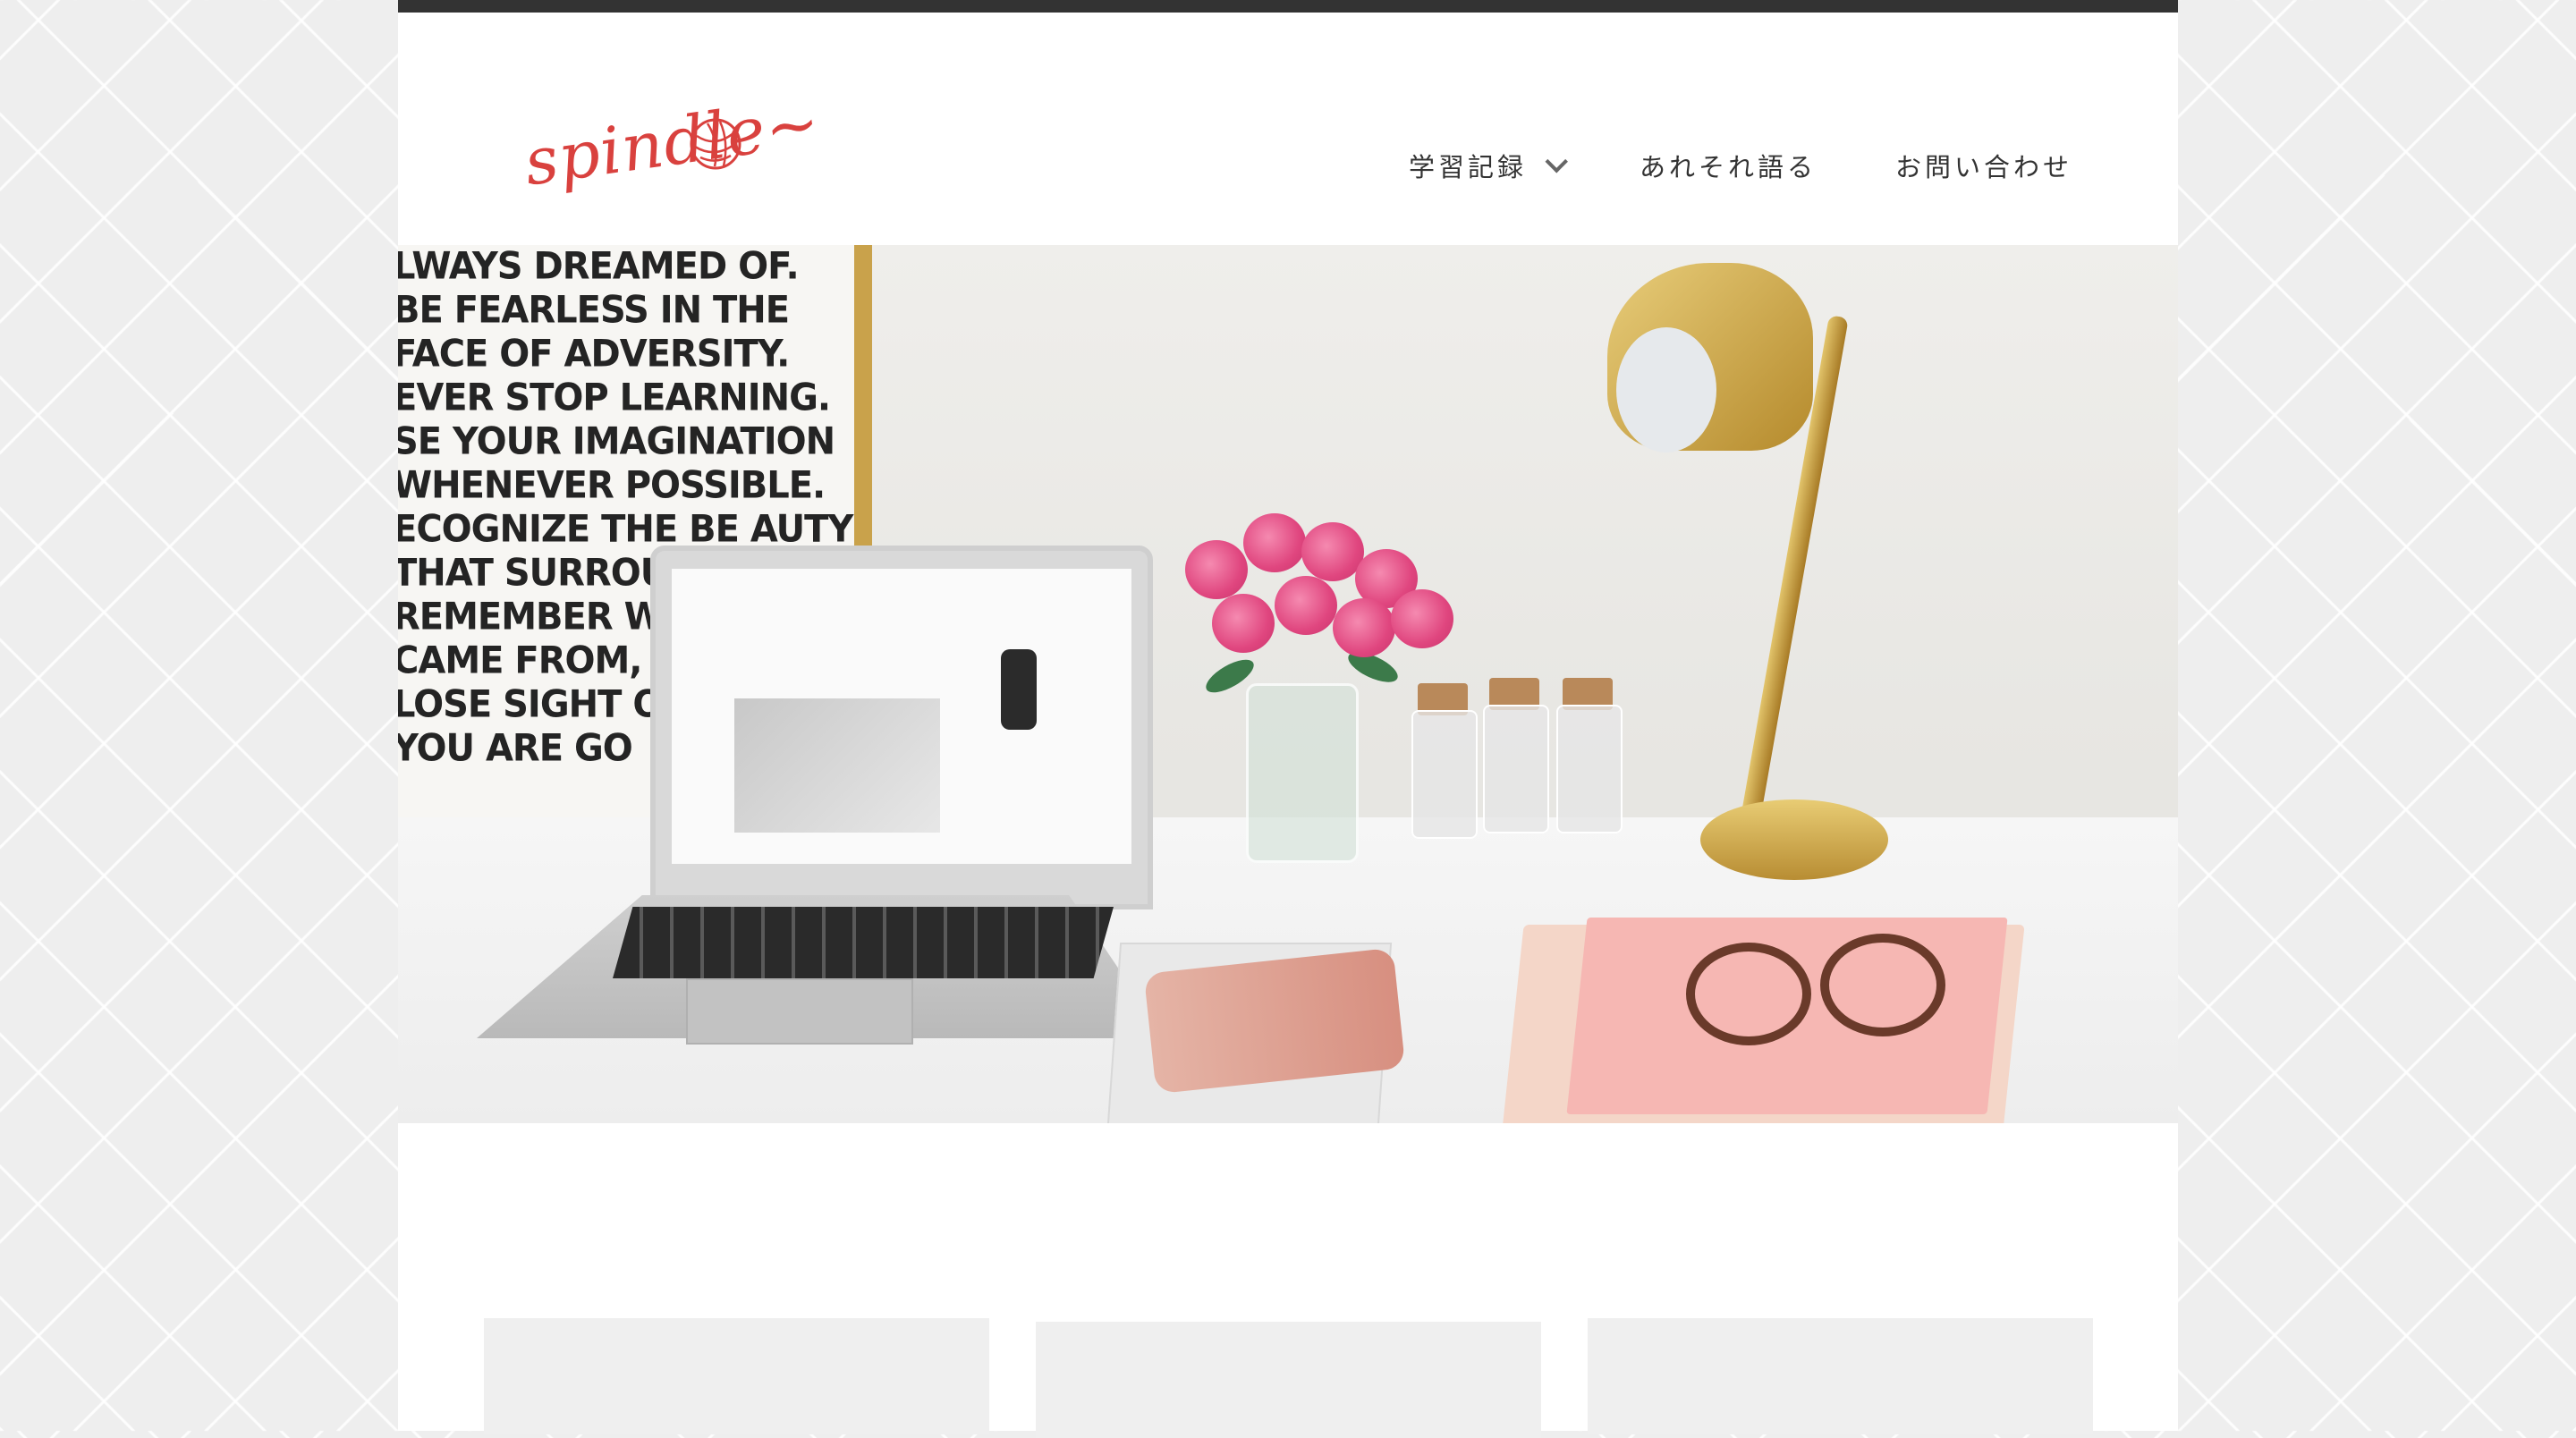  What do you see at coordinates (1467, 167) in the screenshot?
I see `nav-item-label: 学習記録` at bounding box center [1467, 167].